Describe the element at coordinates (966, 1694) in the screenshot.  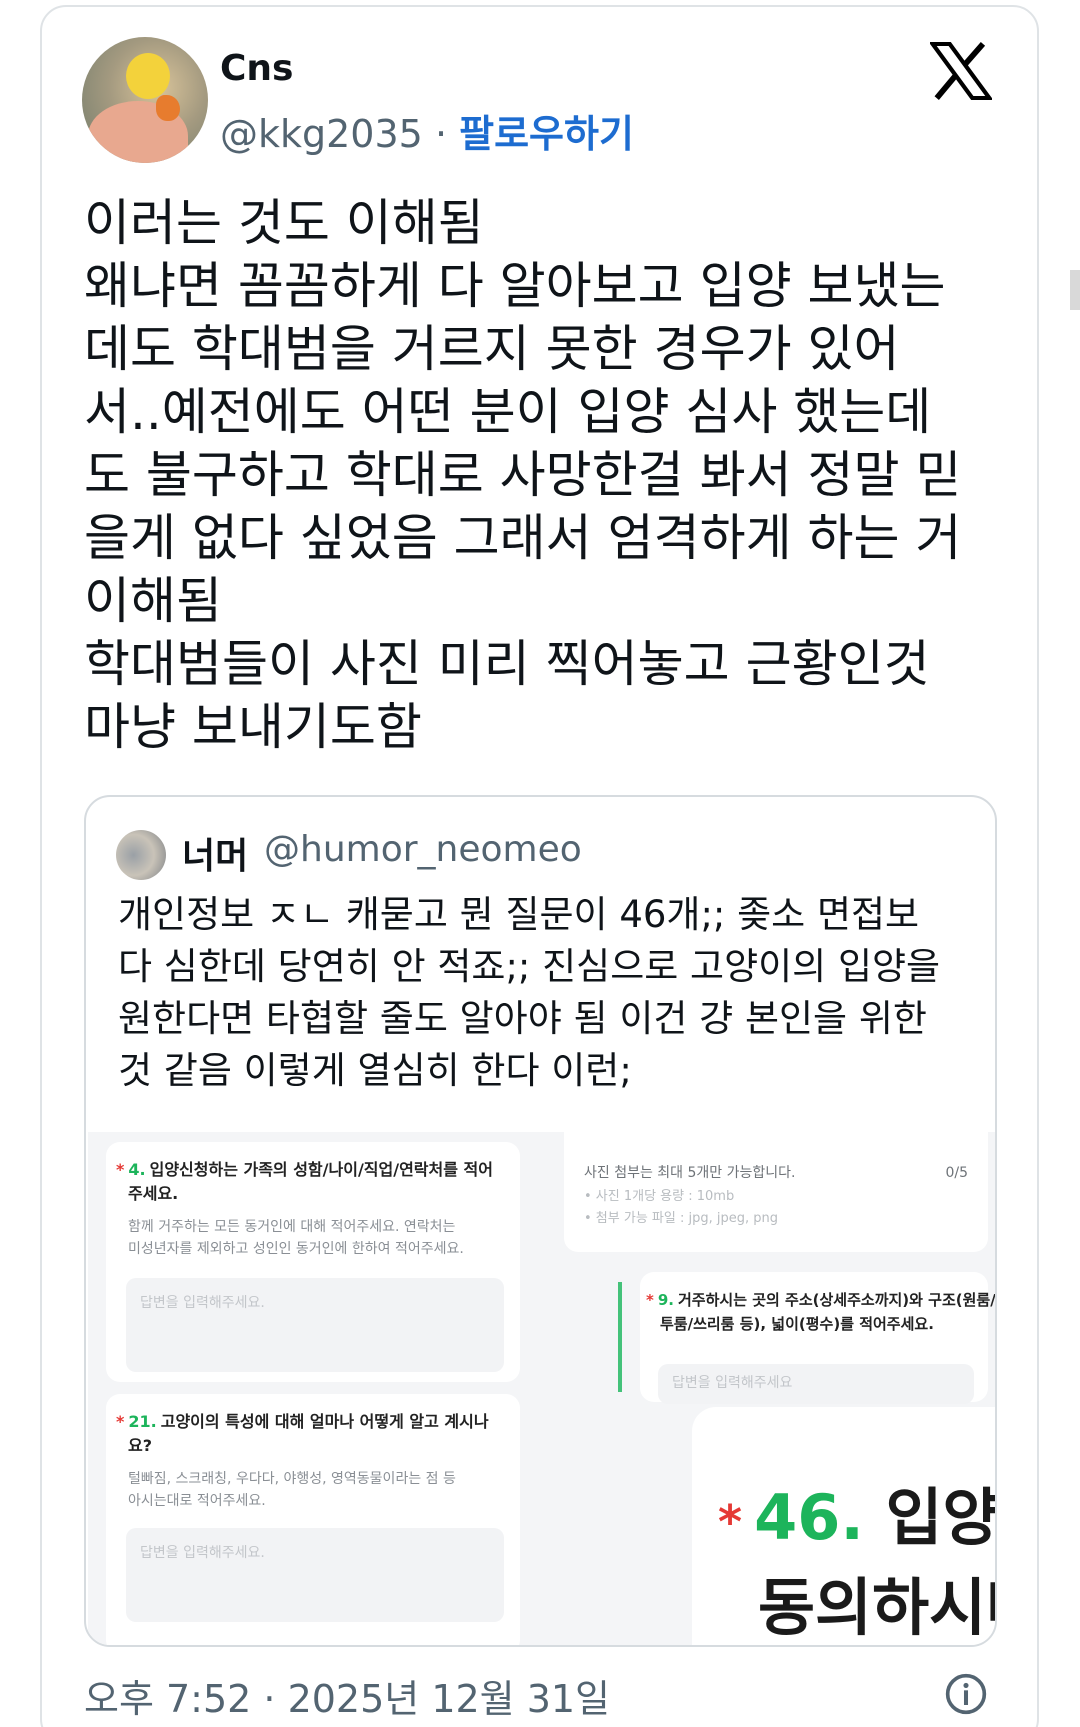
I see `info-icon` at that location.